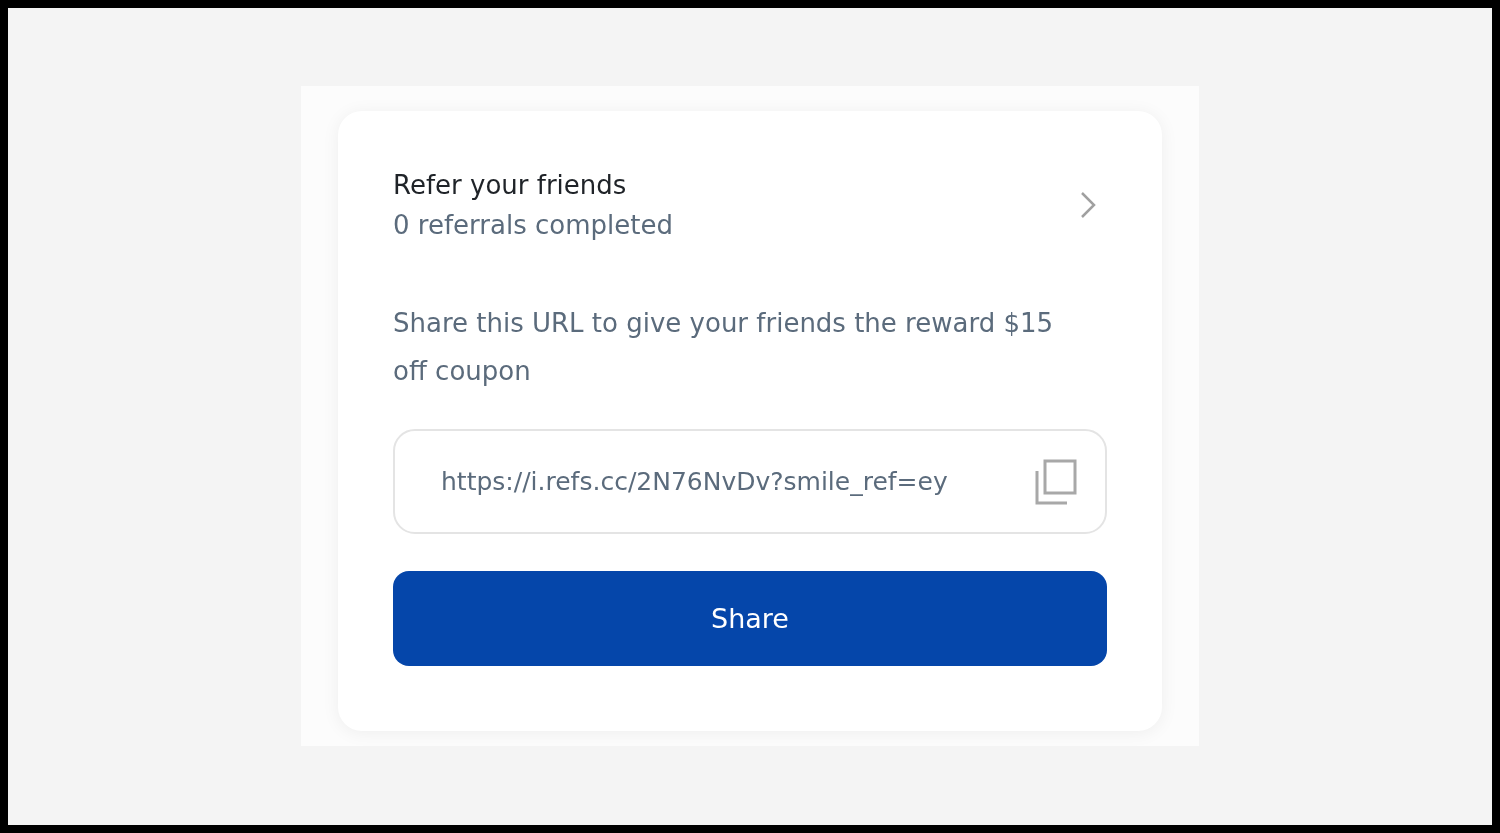 The image size is (1500, 833). Describe the element at coordinates (750, 618) in the screenshot. I see `share-button: Share` at that location.